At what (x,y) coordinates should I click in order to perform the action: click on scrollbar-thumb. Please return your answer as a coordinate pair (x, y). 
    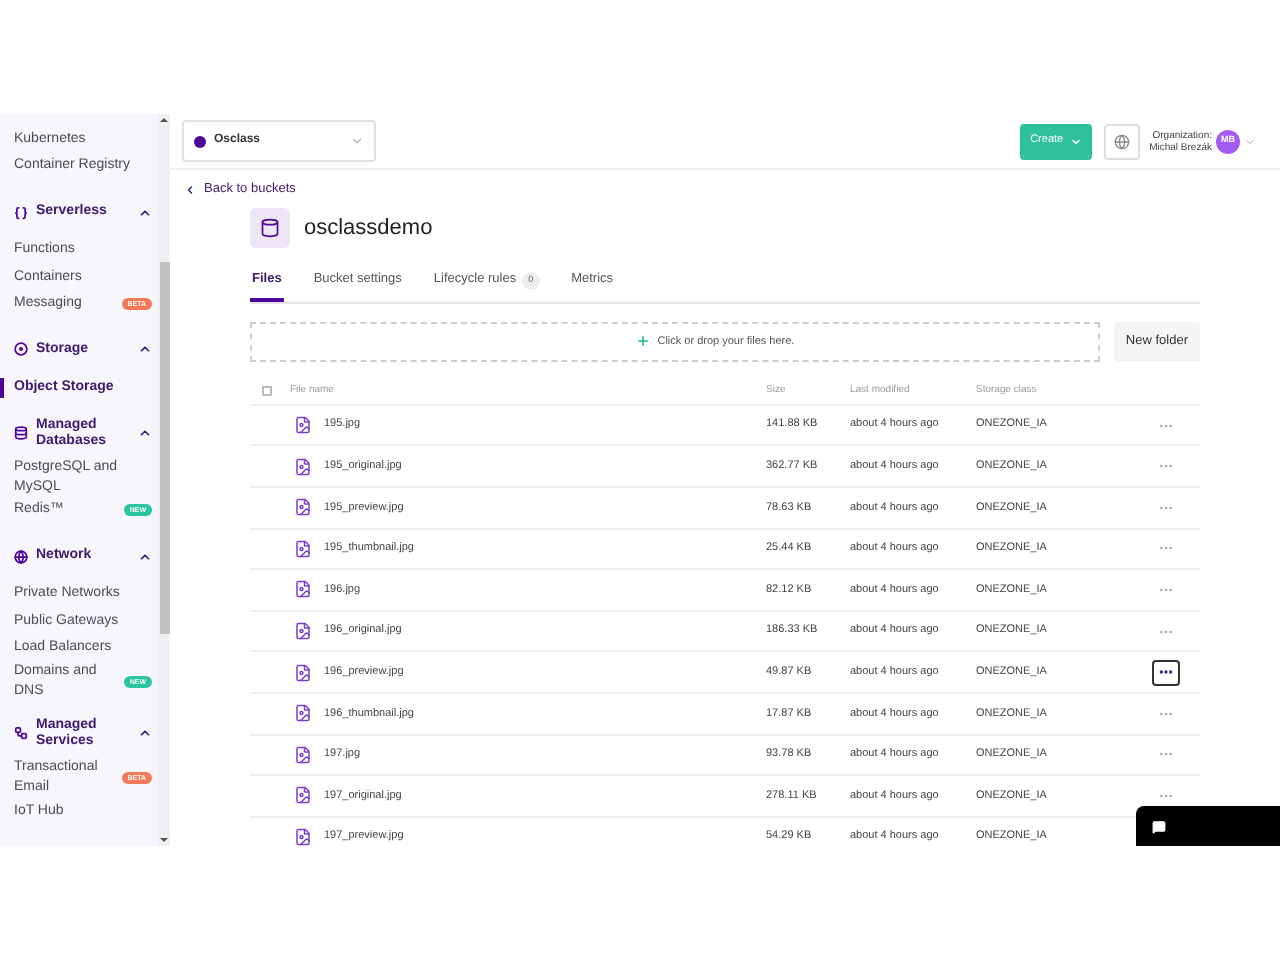
    Looking at the image, I should click on (164, 448).